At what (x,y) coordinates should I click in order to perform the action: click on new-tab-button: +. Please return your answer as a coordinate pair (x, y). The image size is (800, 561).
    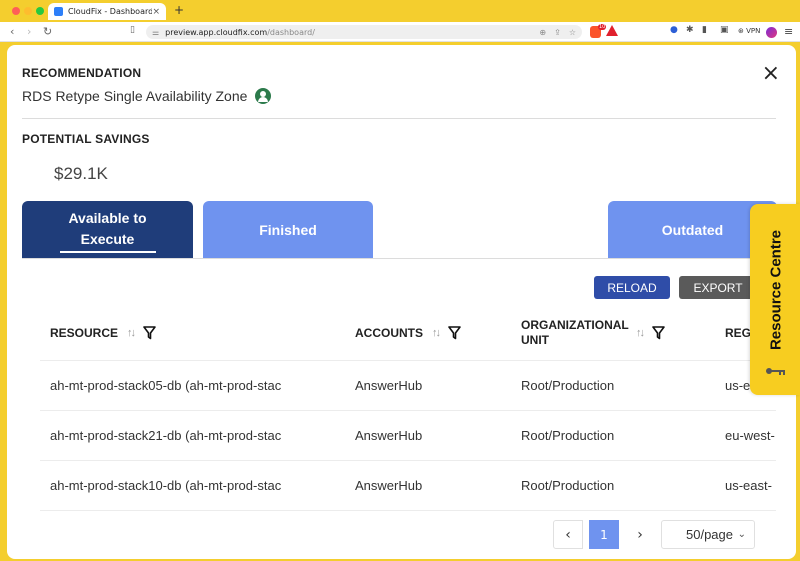
    Looking at the image, I should click on (179, 10).